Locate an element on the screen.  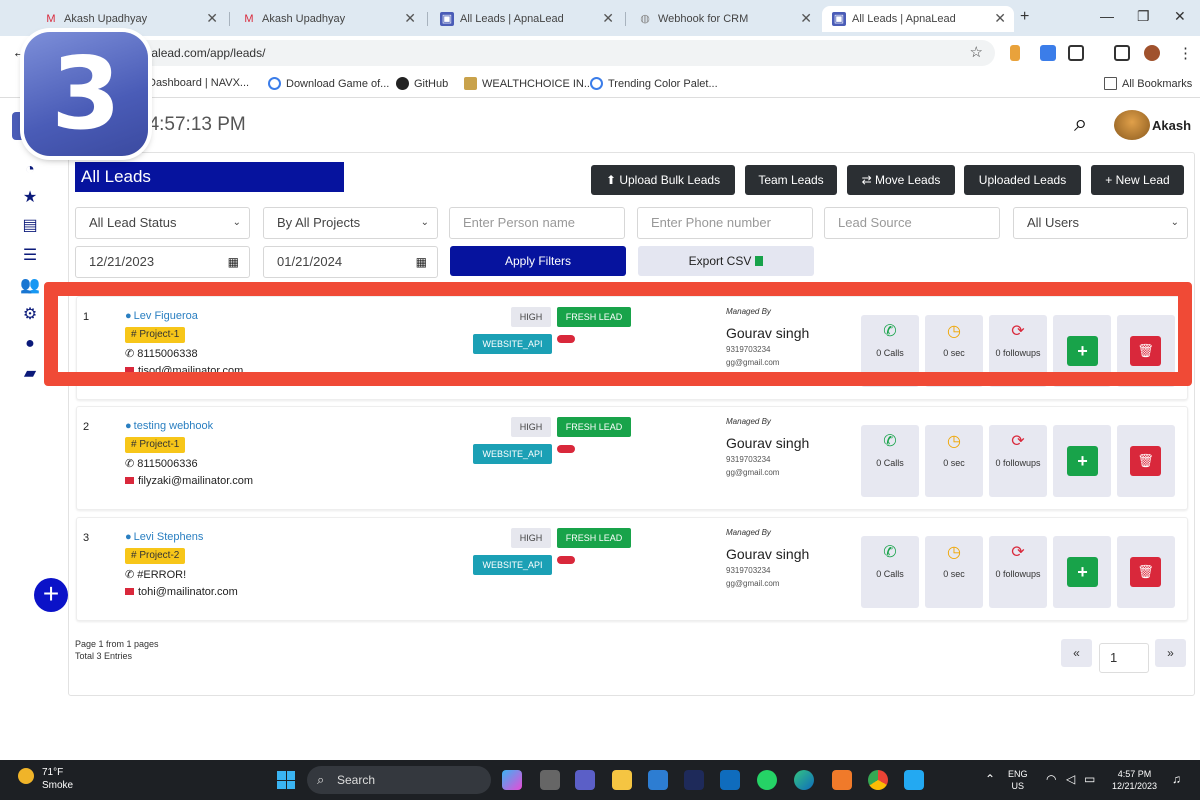
move-leads-button: ⇄ Move Leads is located at coordinates (901, 180).